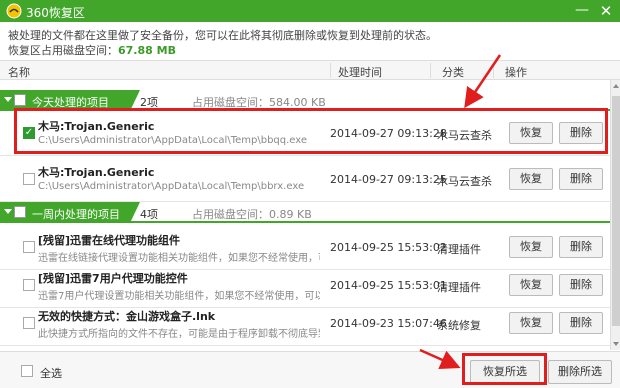 The height and width of the screenshot is (388, 620). What do you see at coordinates (19, 72) in the screenshot?
I see `column-name: 名称` at bounding box center [19, 72].